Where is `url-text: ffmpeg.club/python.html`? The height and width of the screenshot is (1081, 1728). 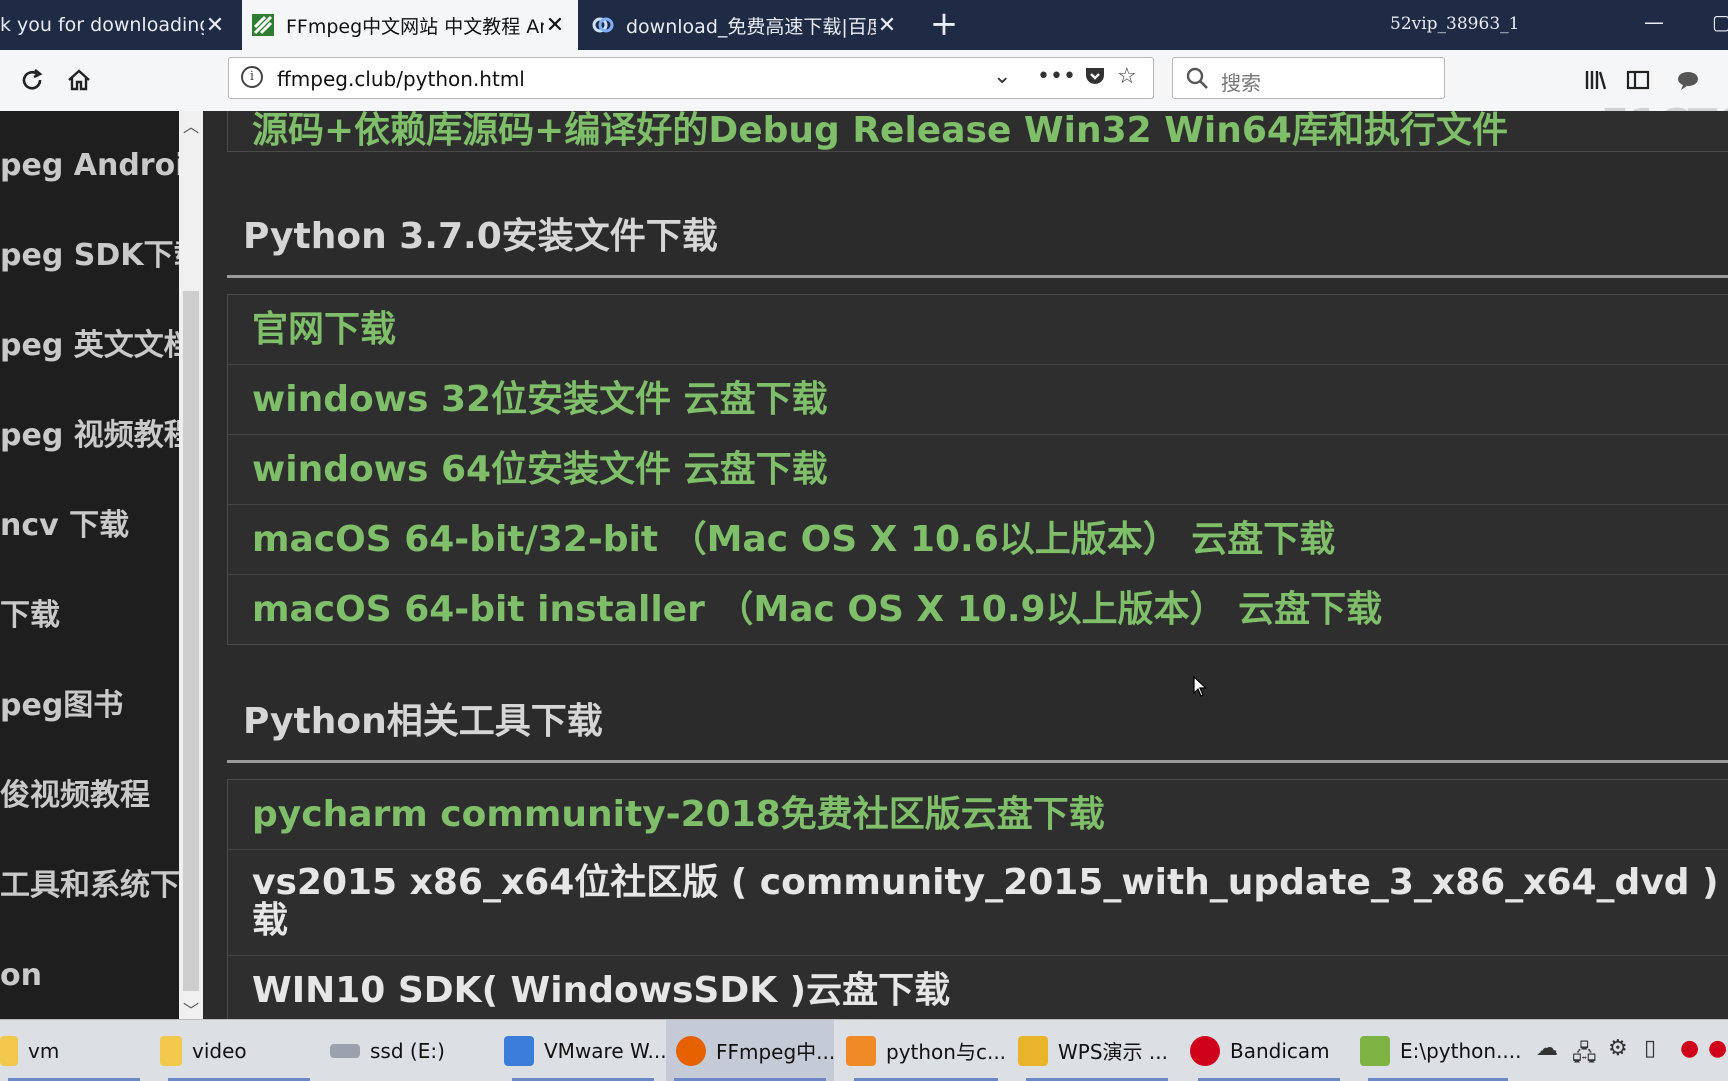 url-text: ffmpeg.club/python.html is located at coordinates (401, 79).